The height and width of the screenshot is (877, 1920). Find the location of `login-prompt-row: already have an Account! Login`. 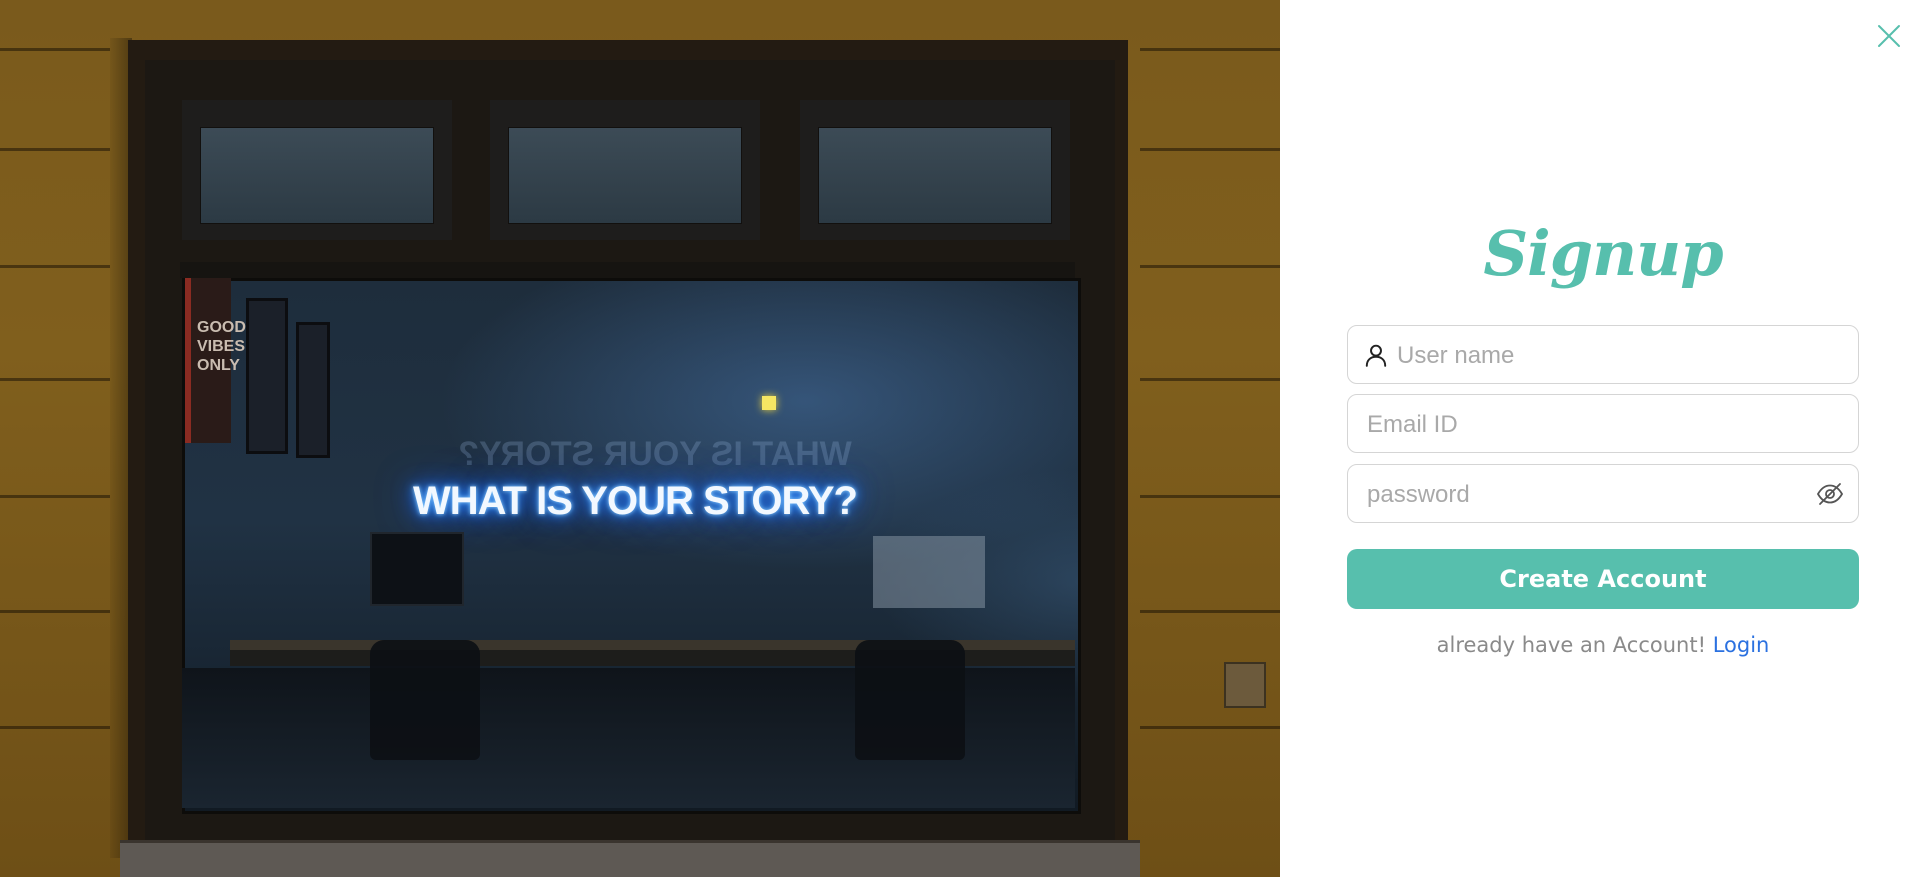

login-prompt-row: already have an Account! Login is located at coordinates (1603, 645).